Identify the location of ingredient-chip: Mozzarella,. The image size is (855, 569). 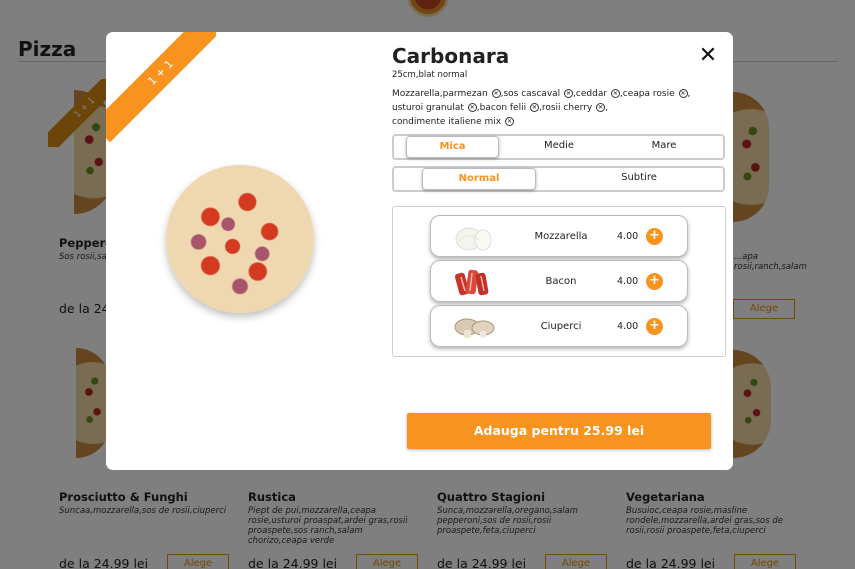
(417, 94).